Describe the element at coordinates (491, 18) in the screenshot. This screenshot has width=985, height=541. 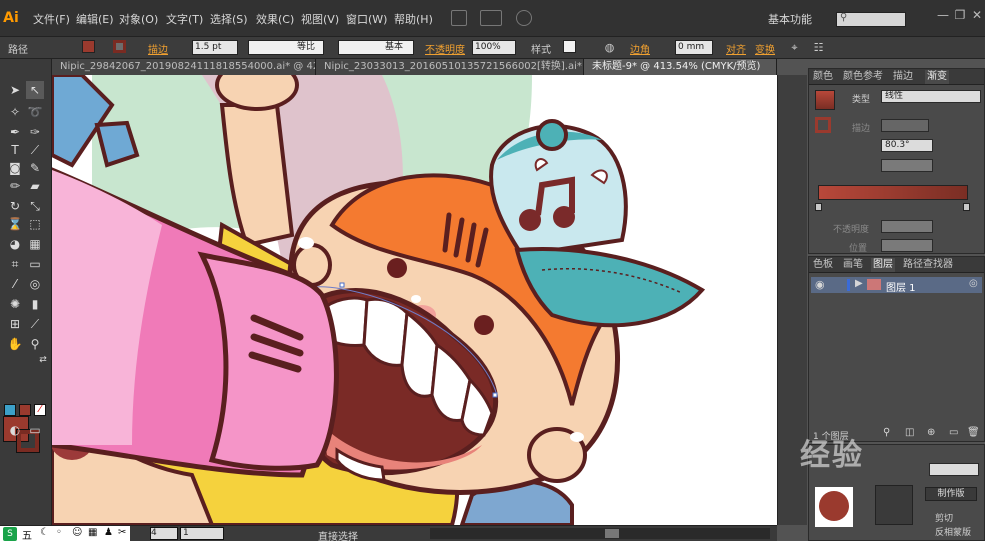
I see `arrange-documents-icon` at that location.